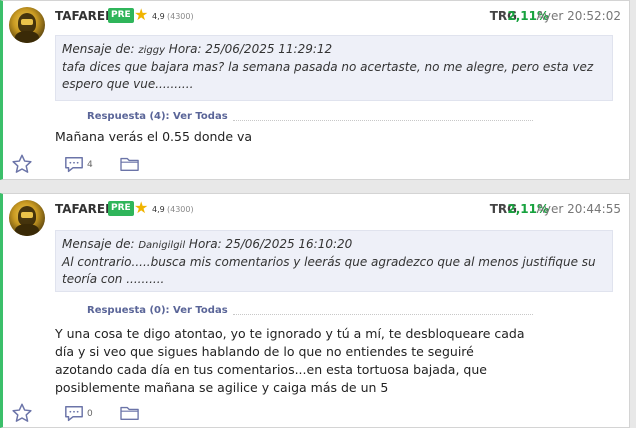 The width and height of the screenshot is (636, 428). What do you see at coordinates (269, 244) in the screenshot?
I see `quote-time: Hora: 25/06/2025 16:10:20` at bounding box center [269, 244].